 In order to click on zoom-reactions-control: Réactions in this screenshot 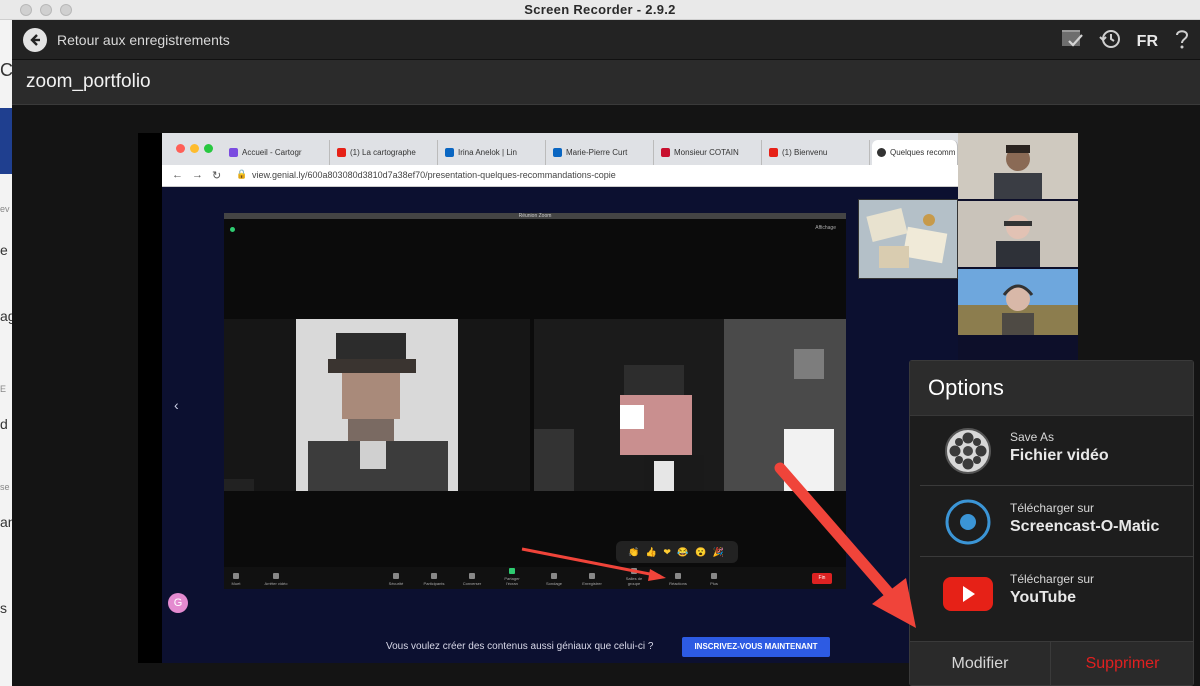, I will do `click(678, 579)`.